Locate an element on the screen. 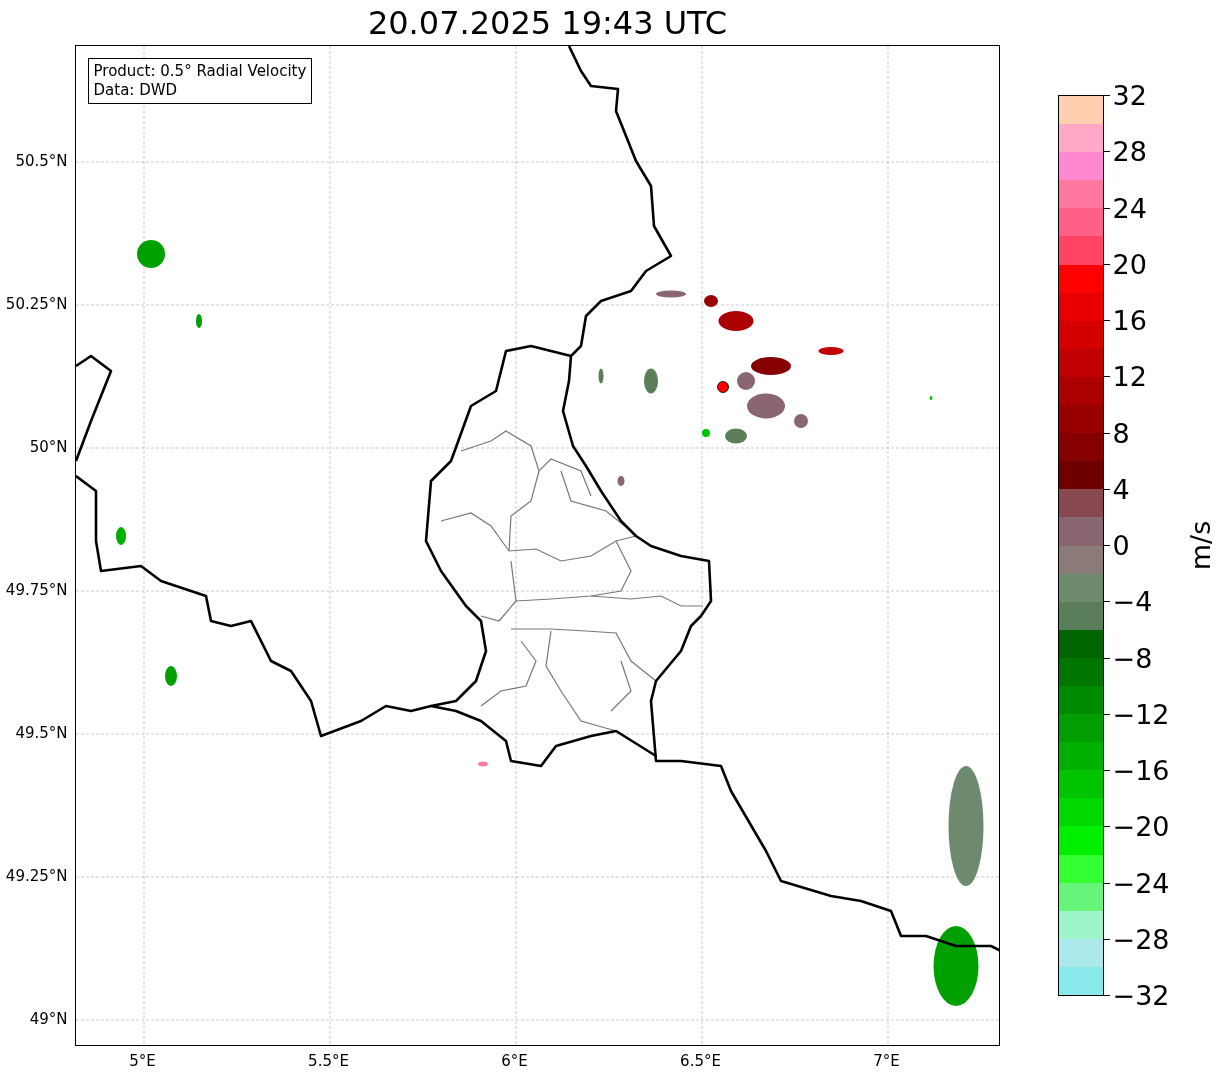 This screenshot has width=1225, height=1081. colorbar-tick-label: −20 is located at coordinates (1141, 826).